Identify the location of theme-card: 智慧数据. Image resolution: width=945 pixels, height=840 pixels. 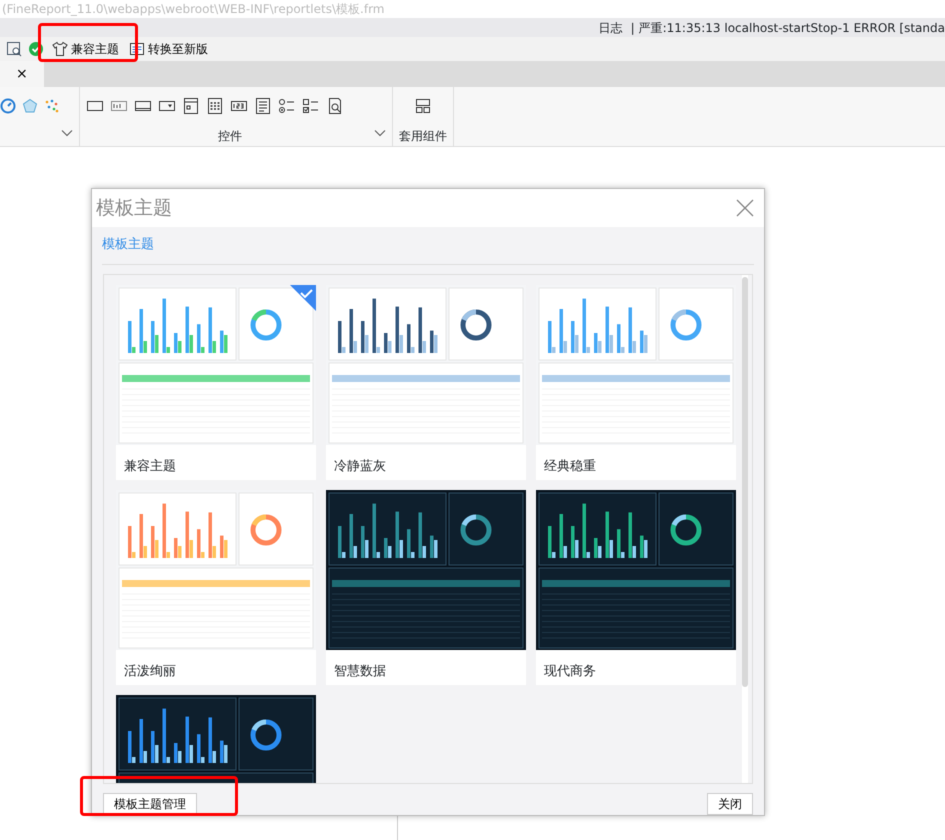
(426, 588).